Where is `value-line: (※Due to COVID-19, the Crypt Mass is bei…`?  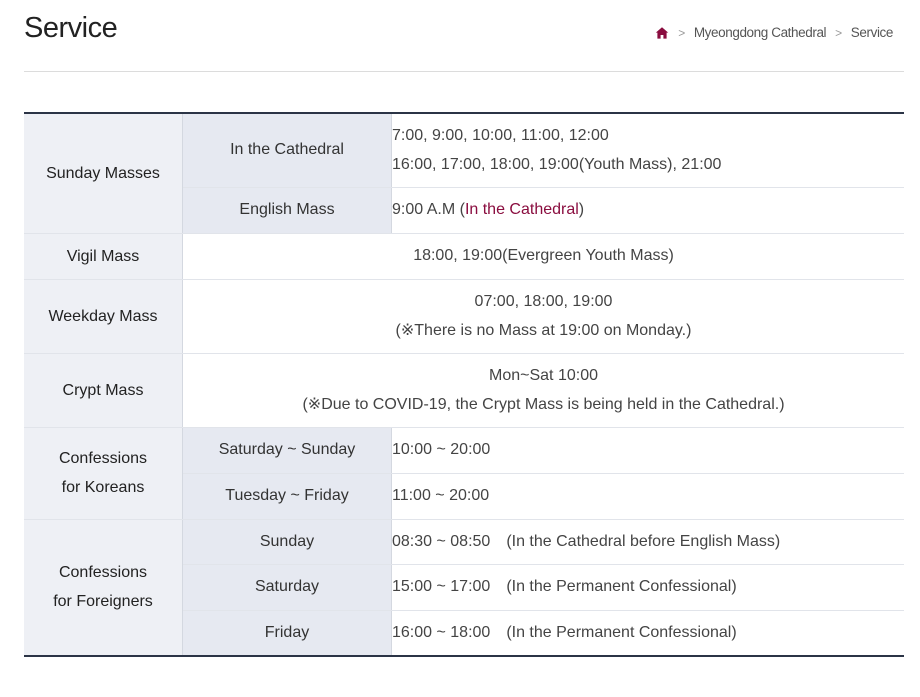 value-line: (※Due to COVID-19, the Crypt Mass is bei… is located at coordinates (543, 404).